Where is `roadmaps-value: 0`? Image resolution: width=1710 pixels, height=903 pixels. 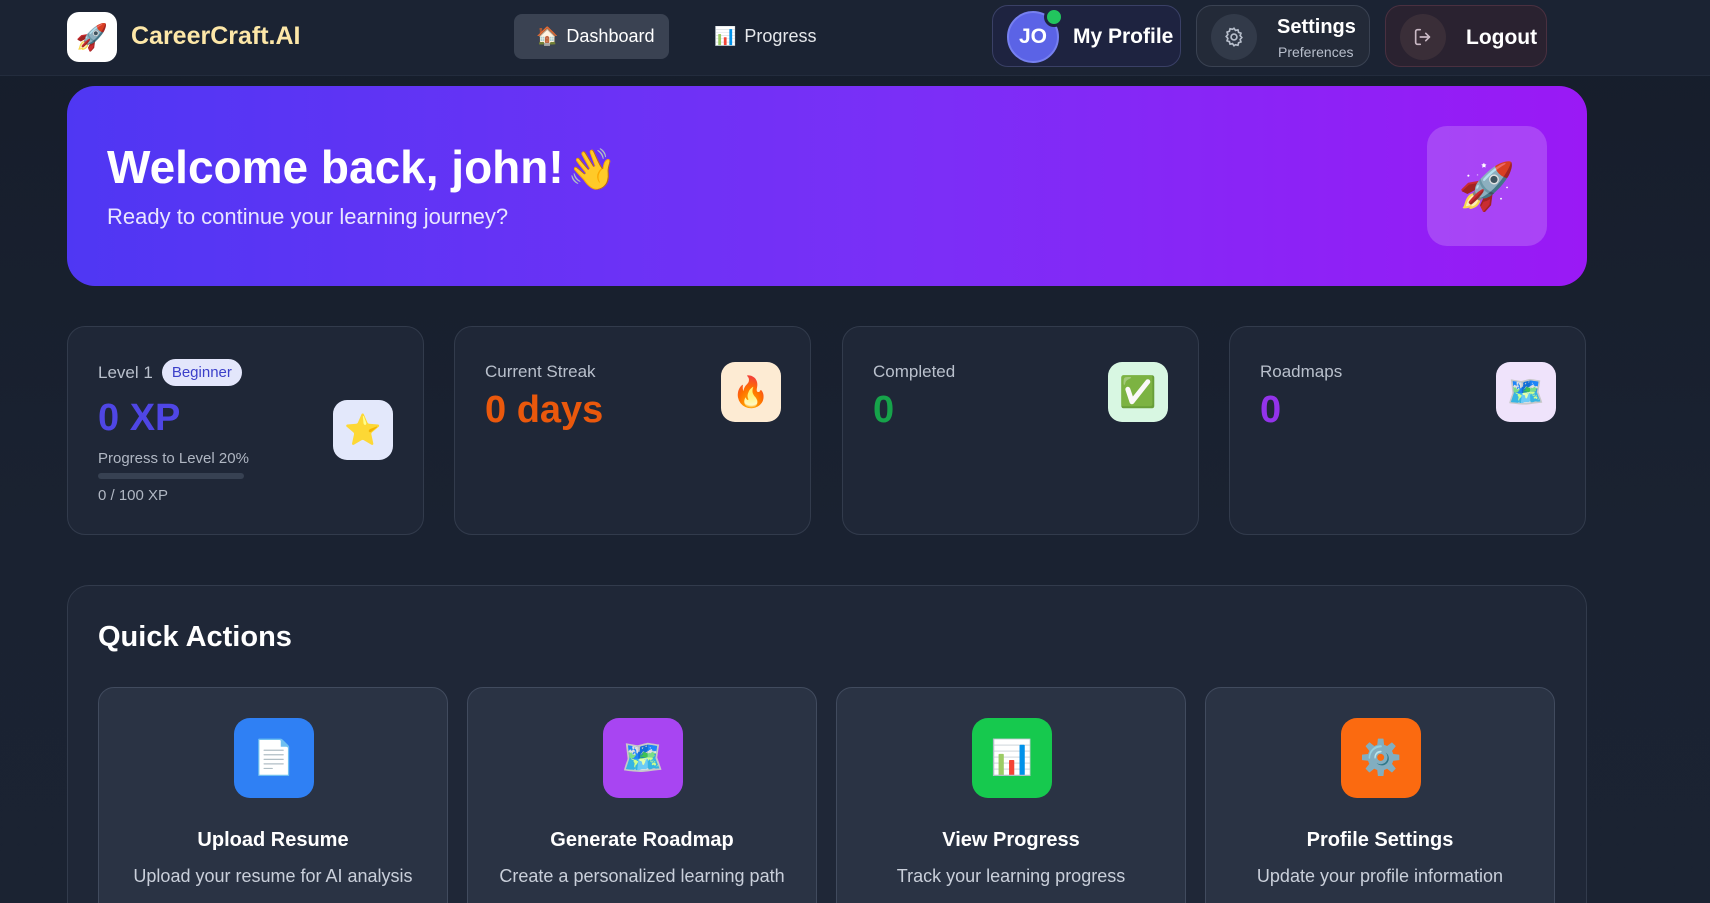 roadmaps-value: 0 is located at coordinates (1271, 410).